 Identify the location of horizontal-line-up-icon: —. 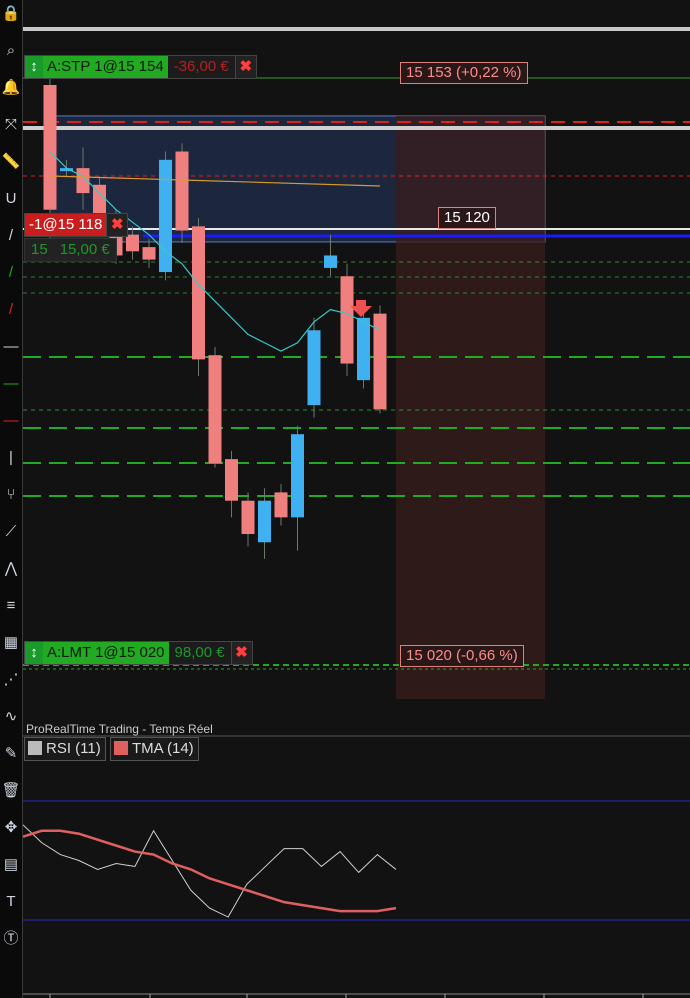
(11, 384).